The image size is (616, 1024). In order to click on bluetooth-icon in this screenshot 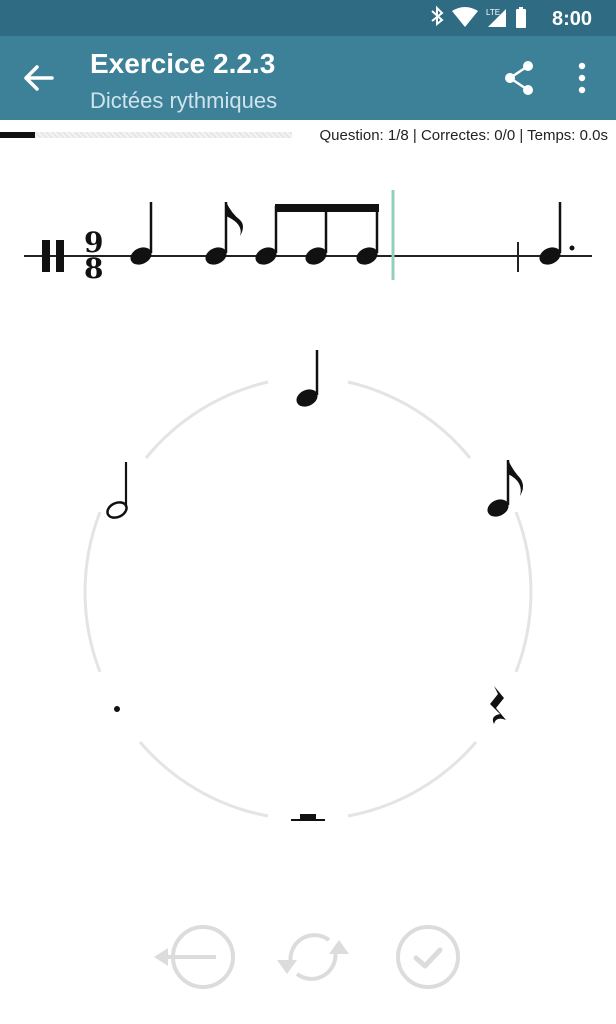, I will do `click(437, 16)`.